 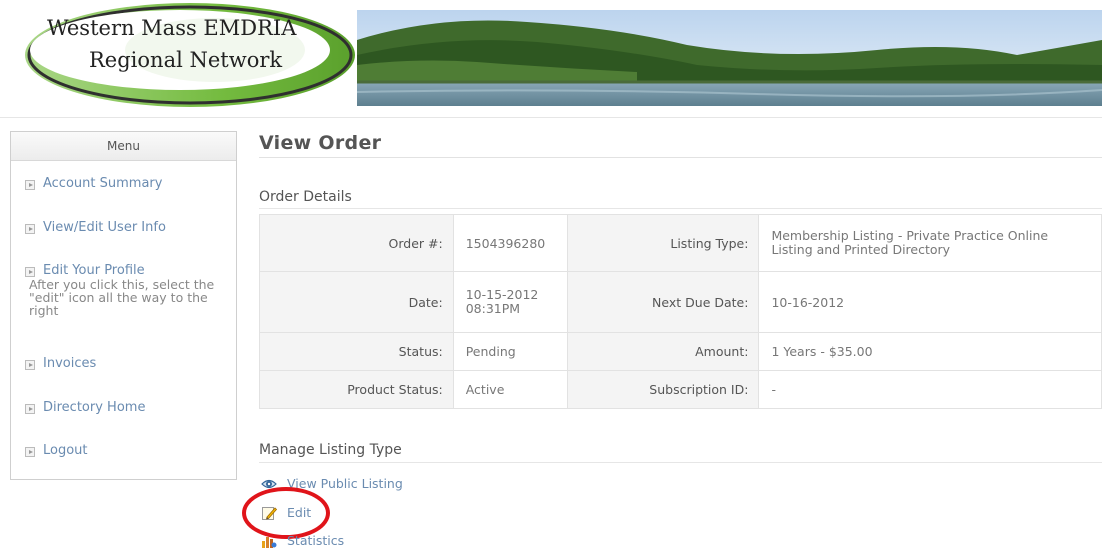 I want to click on subscription-id-value: -, so click(x=930, y=389).